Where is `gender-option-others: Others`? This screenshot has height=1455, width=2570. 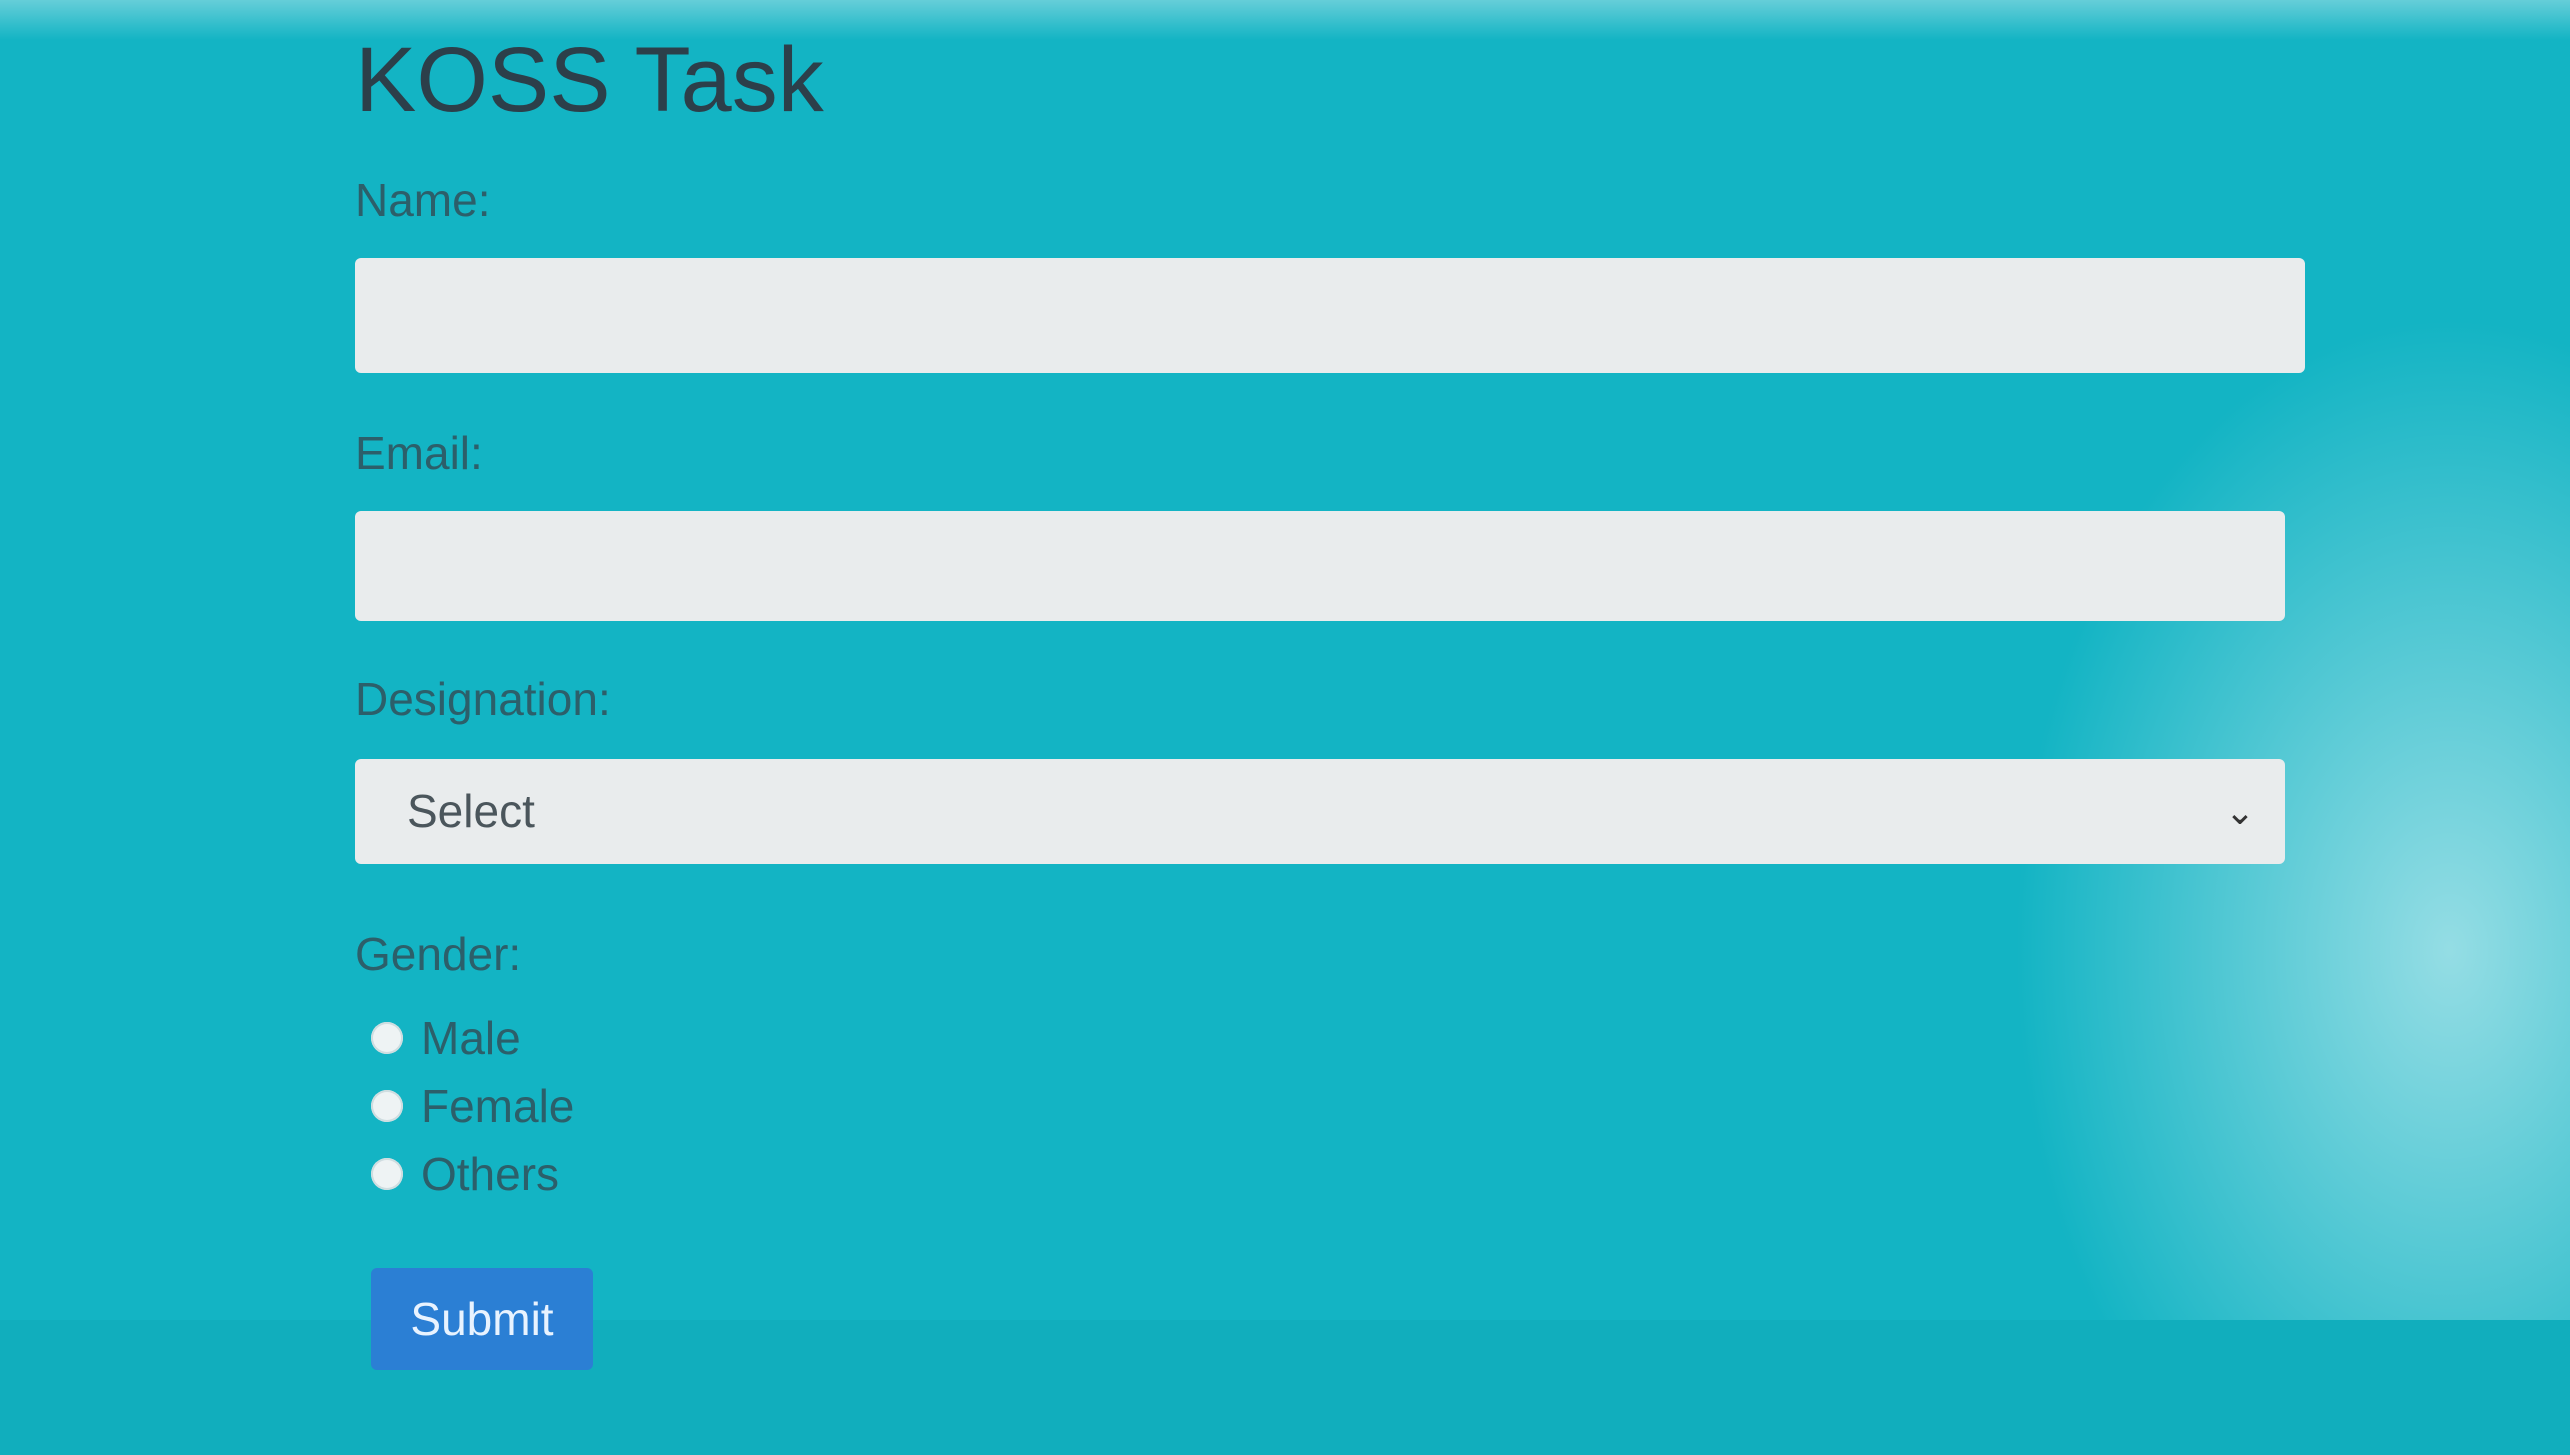
gender-option-others: Others is located at coordinates (1330, 1174).